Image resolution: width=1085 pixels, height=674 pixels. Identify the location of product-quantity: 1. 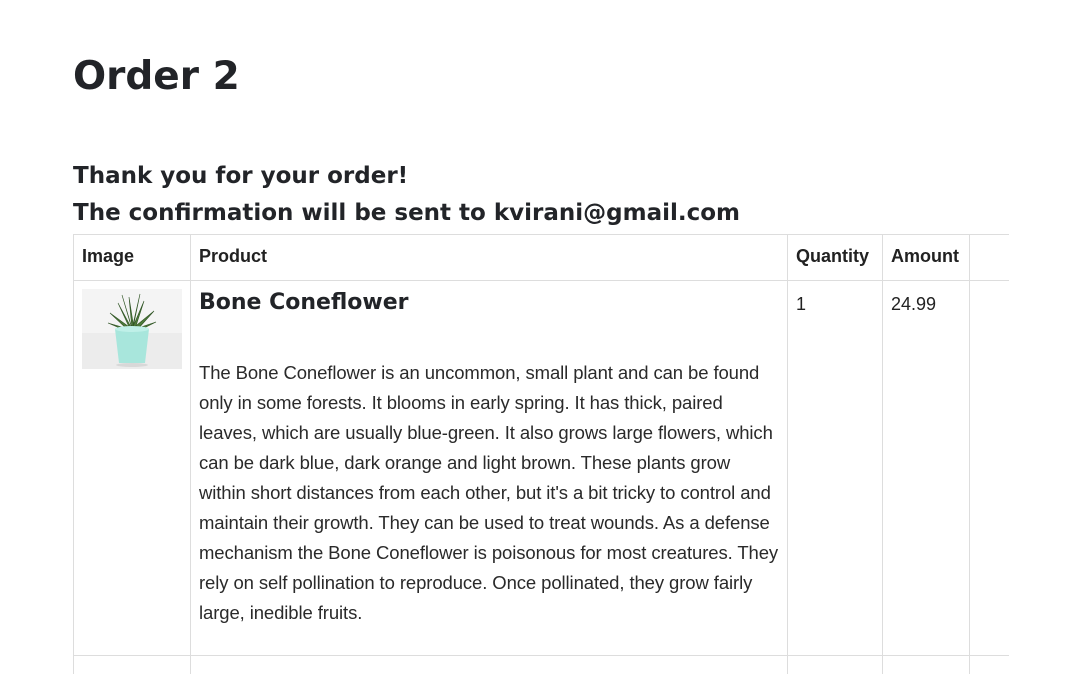
(835, 468).